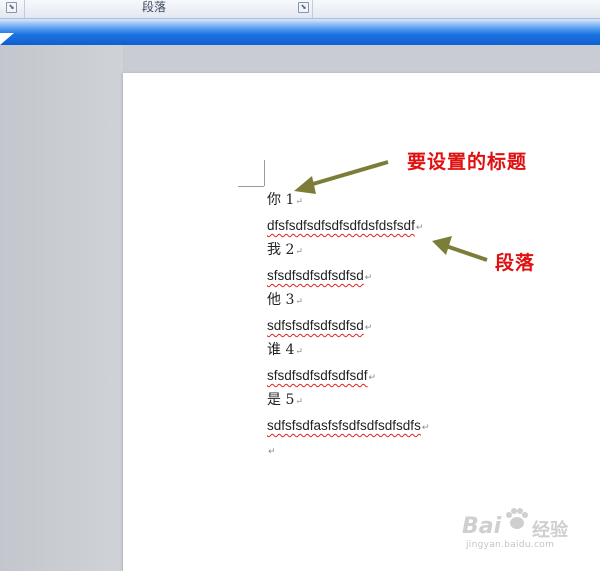 The height and width of the screenshot is (571, 600). I want to click on annotation-title-label: 要设置的标题, so click(467, 162).